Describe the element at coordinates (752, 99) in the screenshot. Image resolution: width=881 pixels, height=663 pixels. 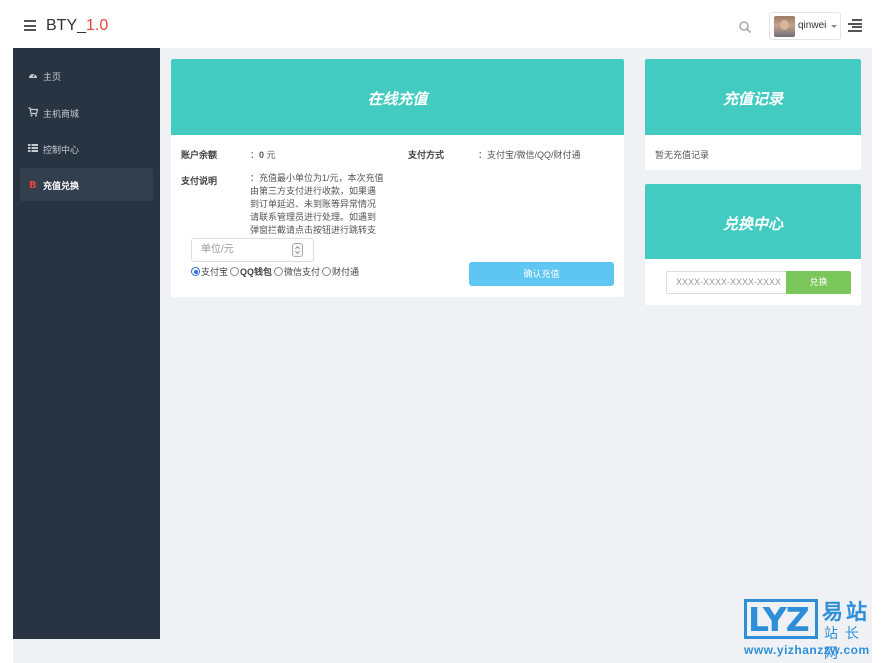
I see `history-title: 充值记录` at that location.